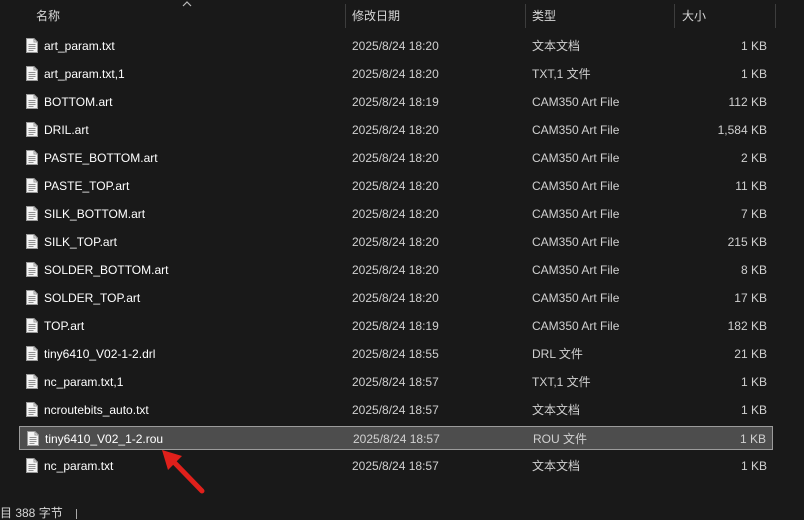  I want to click on status-bar-text: 目 388 字节, so click(31, 513).